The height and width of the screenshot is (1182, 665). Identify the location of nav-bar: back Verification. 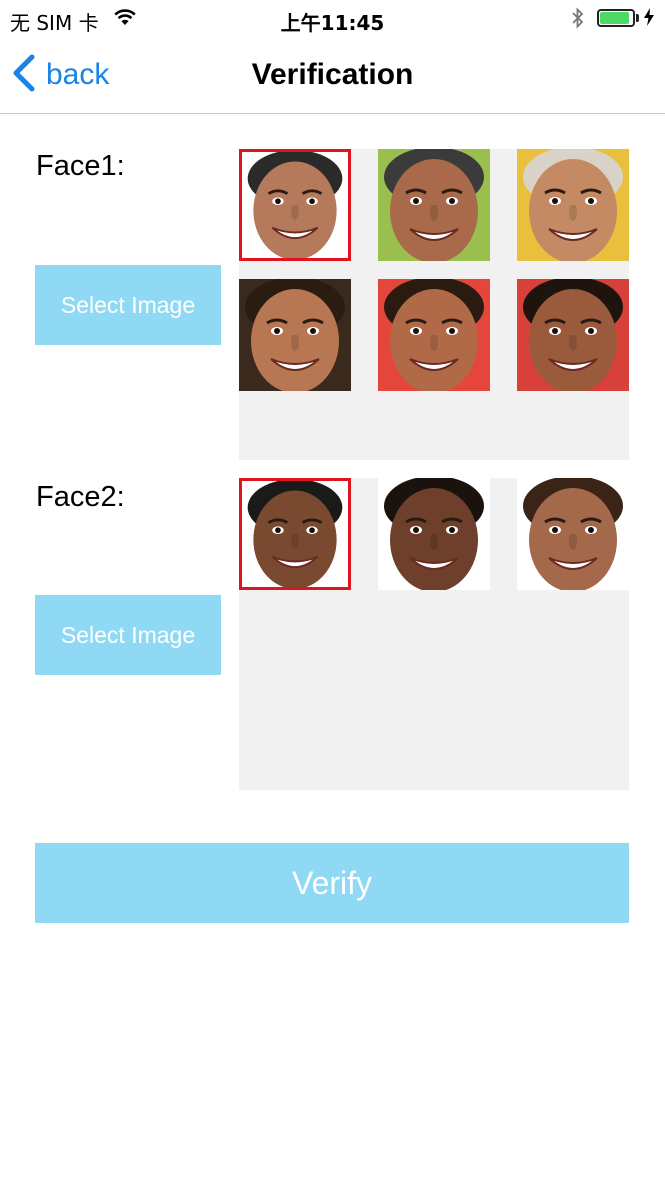
(332, 75).